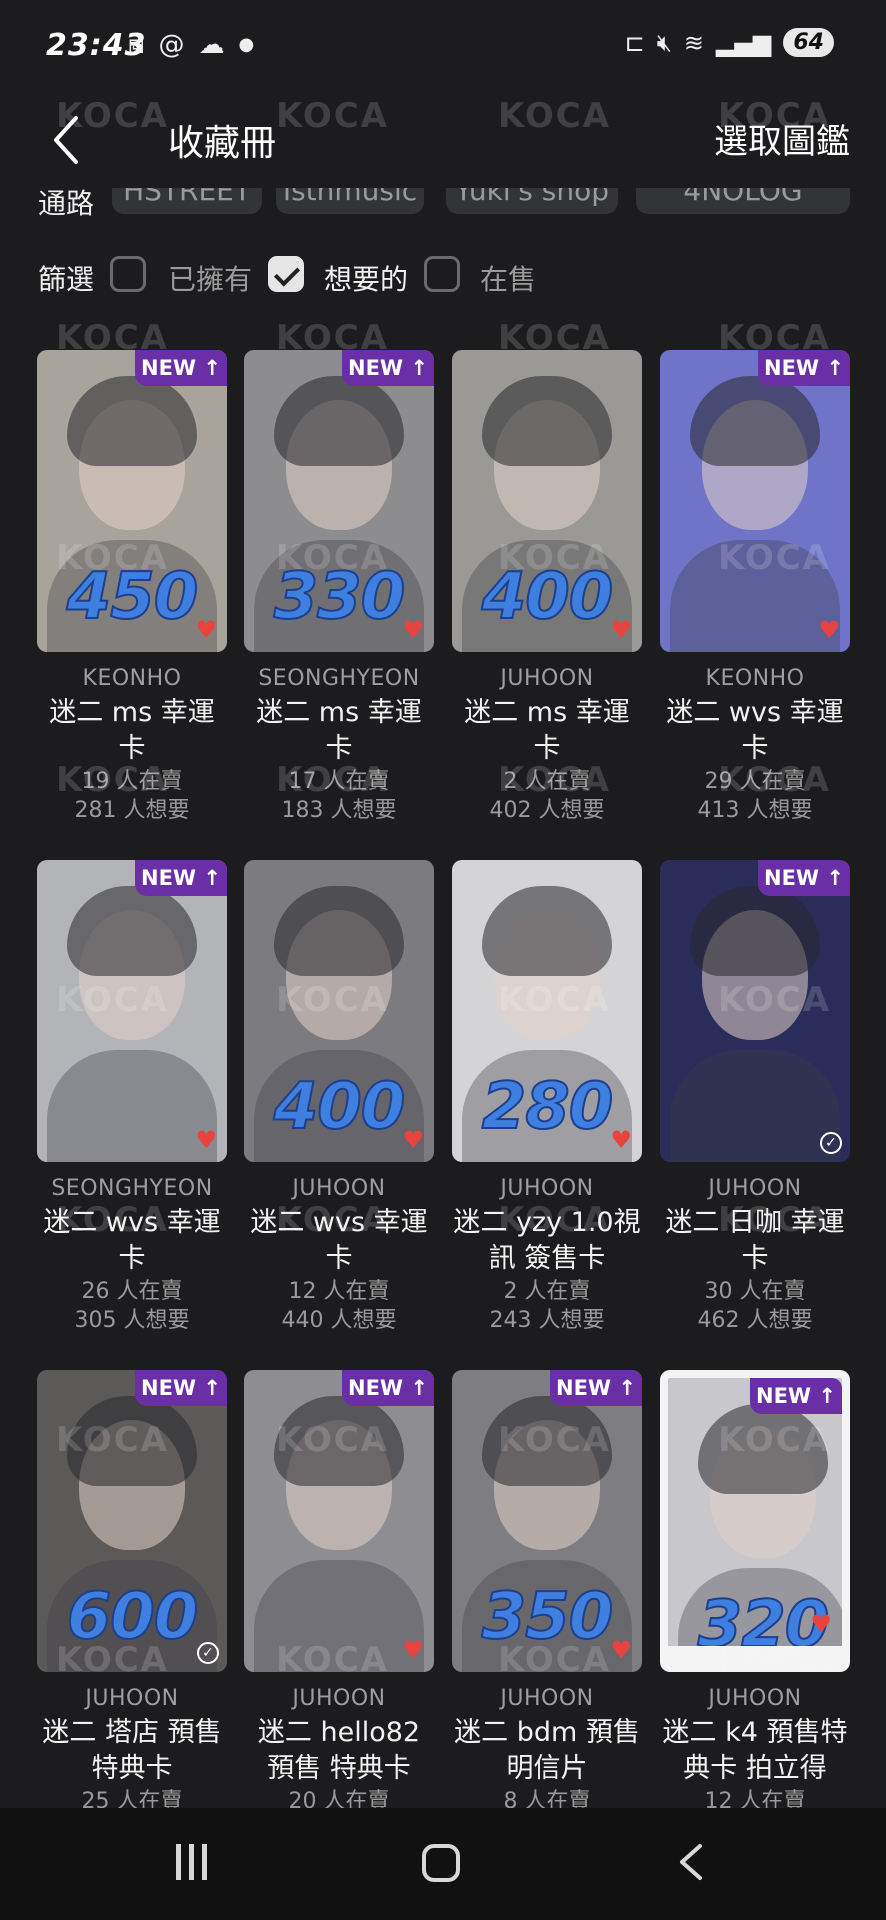 Image resolution: width=886 pixels, height=1920 pixels. I want to click on price-overlay: 450, so click(133, 597).